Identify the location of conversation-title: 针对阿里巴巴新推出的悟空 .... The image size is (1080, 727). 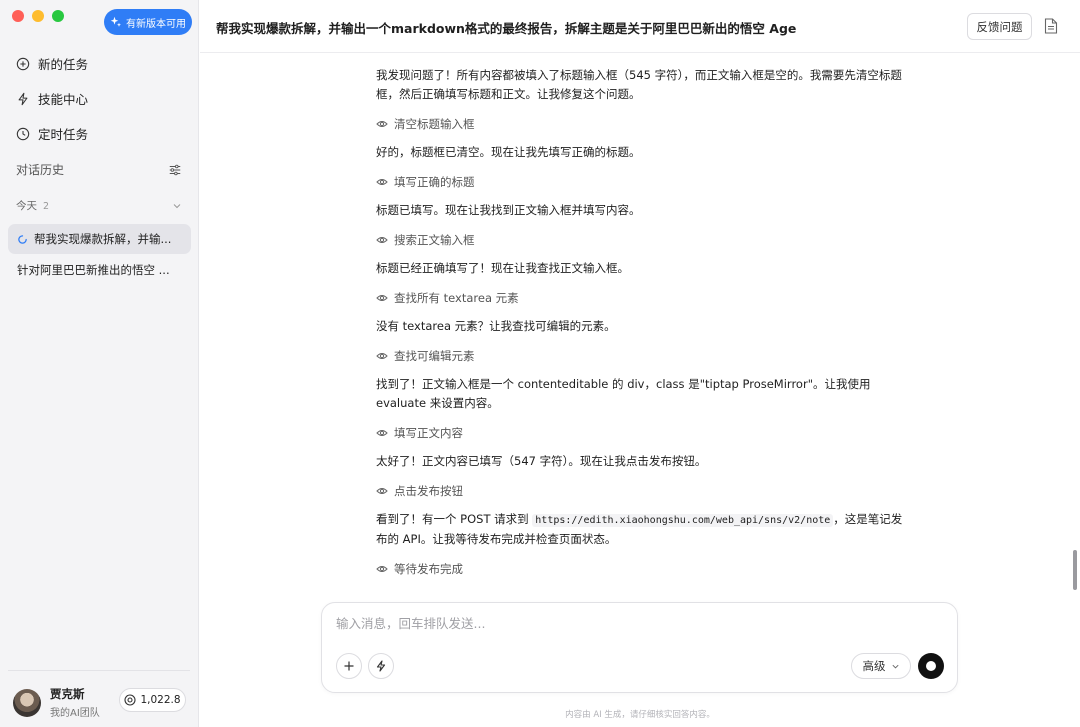
(93, 270).